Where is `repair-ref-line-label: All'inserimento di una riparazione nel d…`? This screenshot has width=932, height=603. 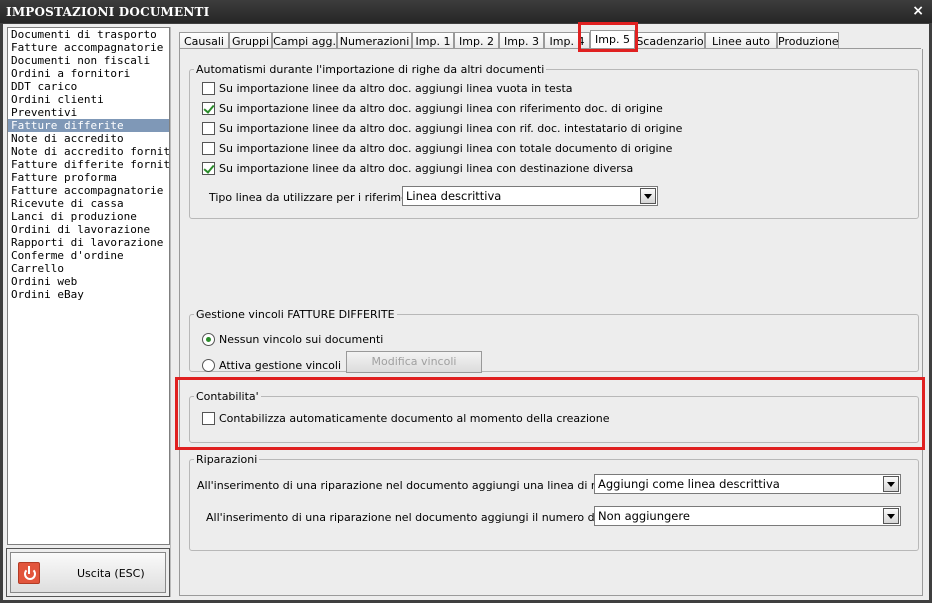
repair-ref-line-label: All'inserimento di una riparazione nel d… is located at coordinates (428, 485).